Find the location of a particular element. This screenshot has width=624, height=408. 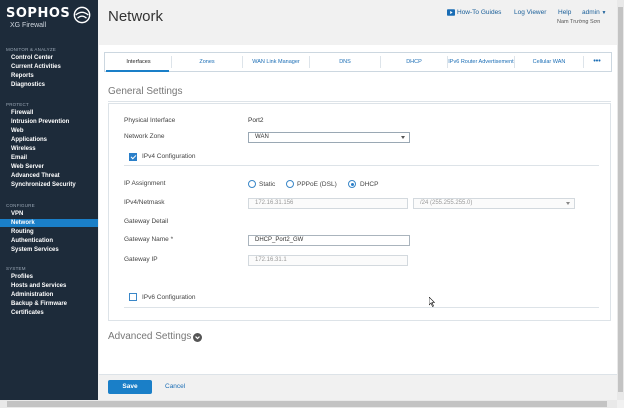

pppoe-radio is located at coordinates (290, 184).